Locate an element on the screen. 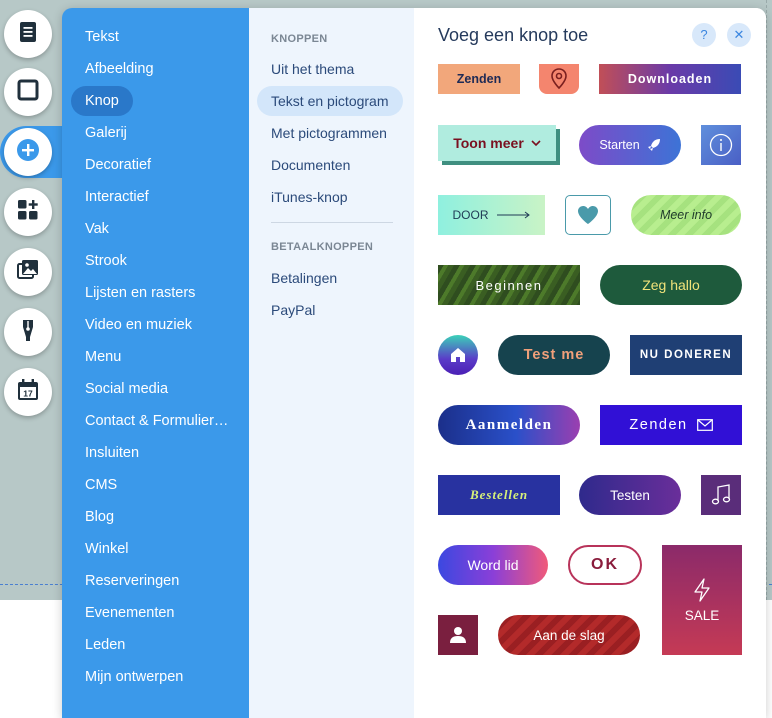 Image resolution: width=772 pixels, height=718 pixels. zenden-mail-label: Zenden is located at coordinates (658, 425).